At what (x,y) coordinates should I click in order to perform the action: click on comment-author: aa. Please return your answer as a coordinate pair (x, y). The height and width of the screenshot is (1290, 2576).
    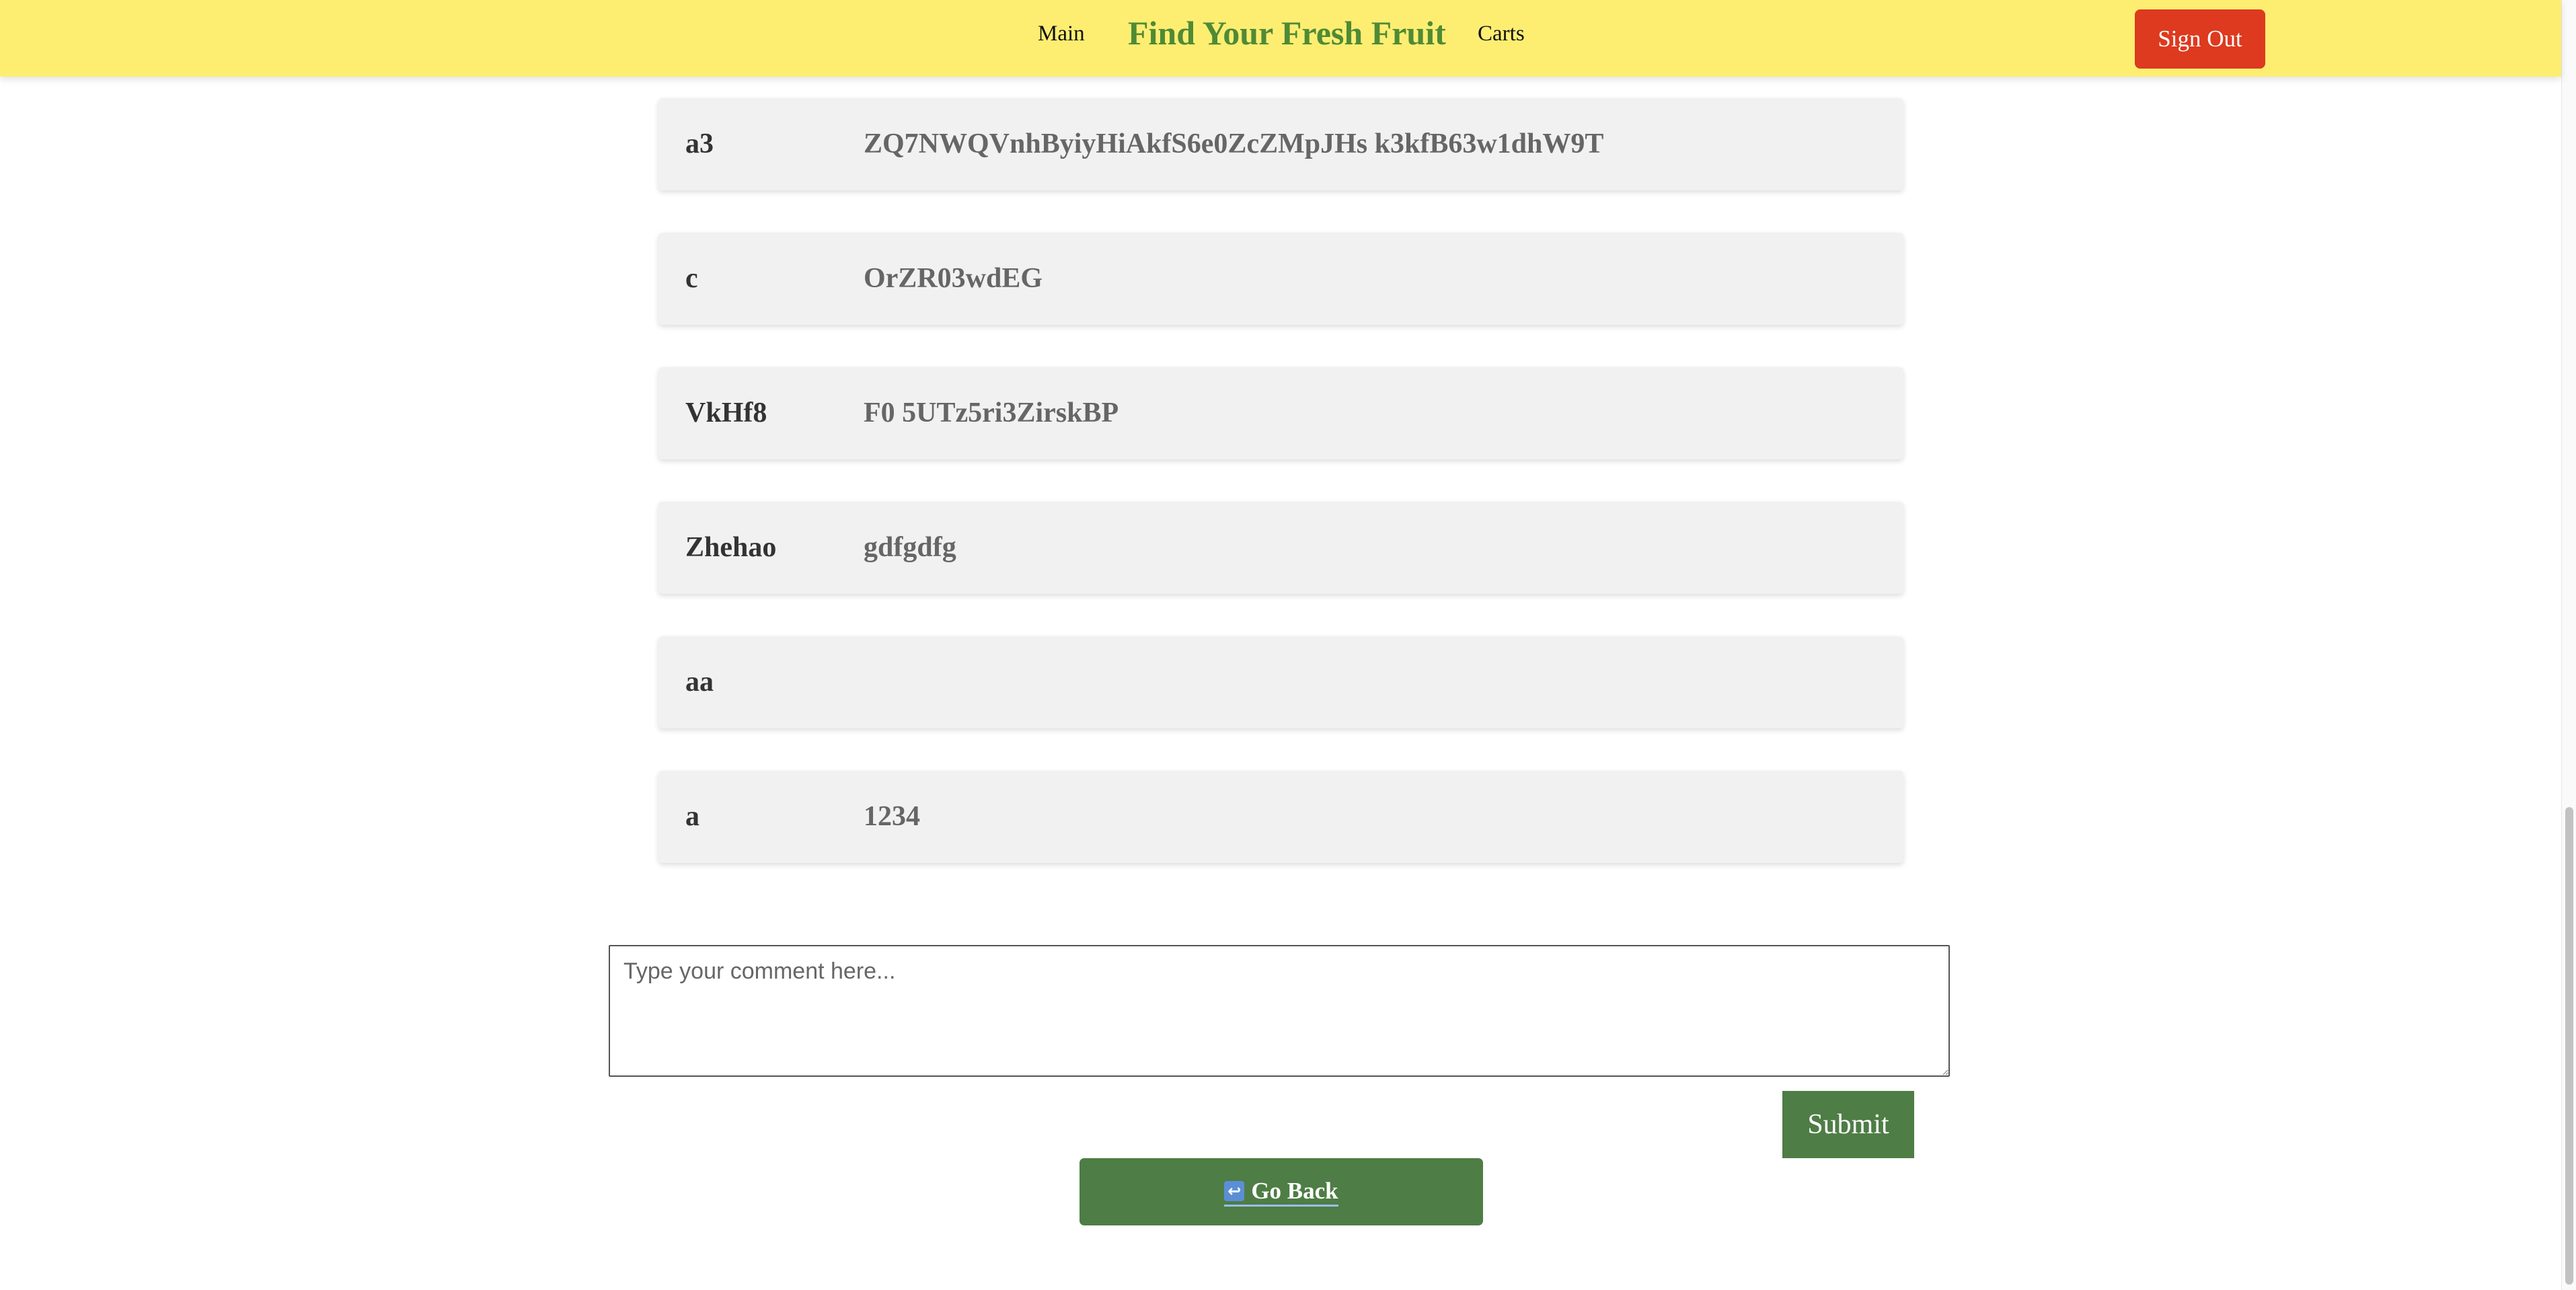
    Looking at the image, I should click on (699, 682).